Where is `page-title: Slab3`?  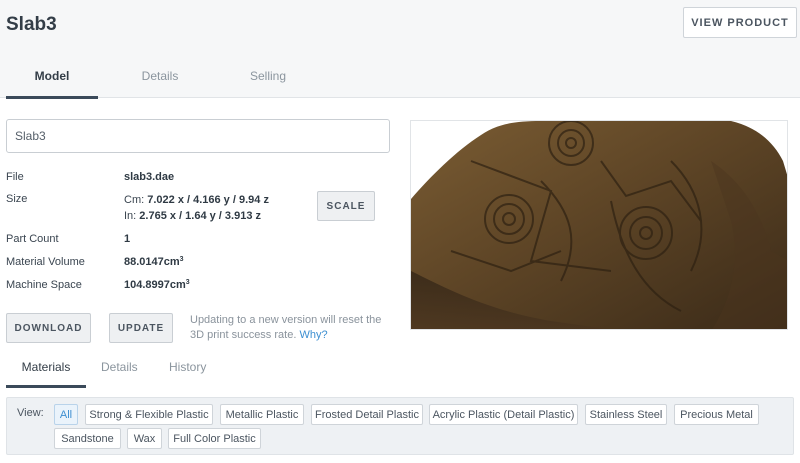
page-title: Slab3 is located at coordinates (31, 24).